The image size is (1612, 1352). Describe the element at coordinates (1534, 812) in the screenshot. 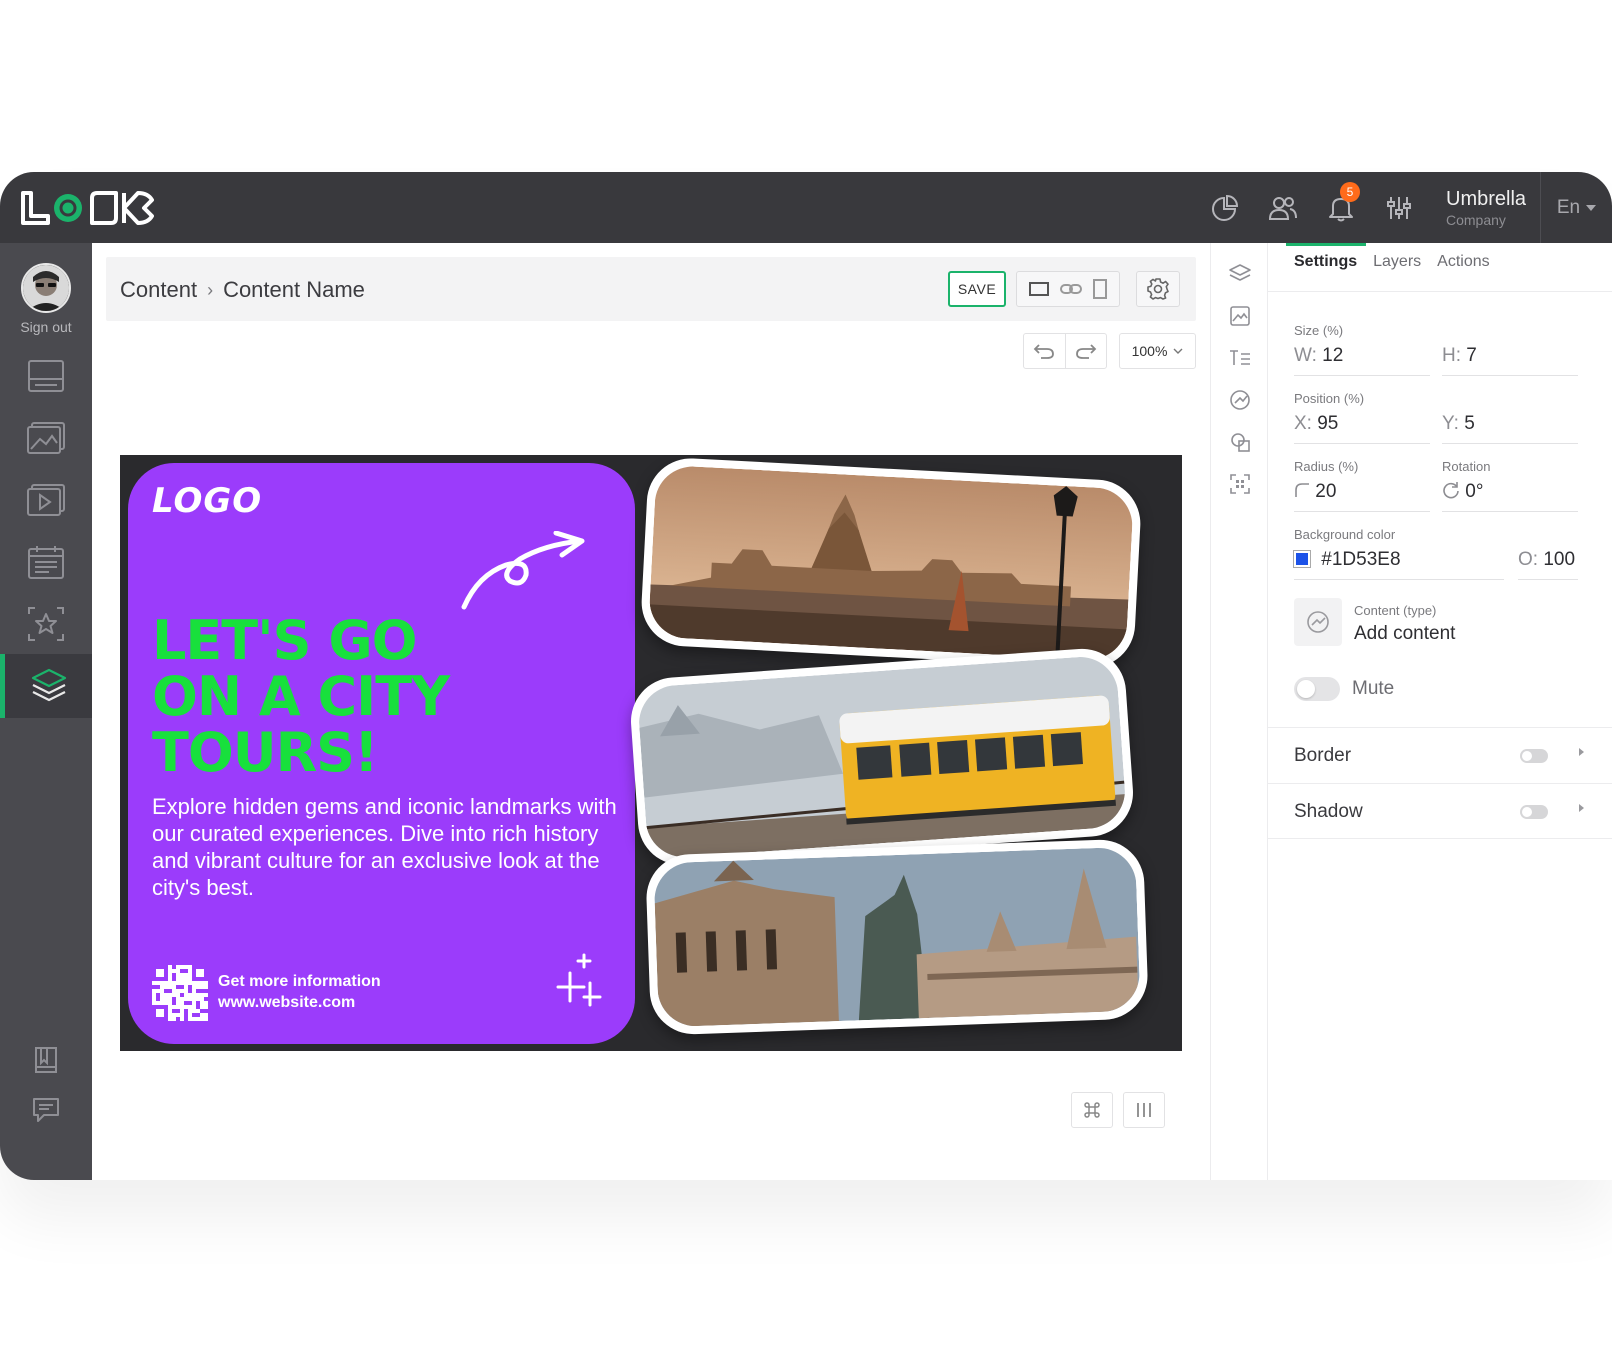

I see `shadow-toggle` at that location.